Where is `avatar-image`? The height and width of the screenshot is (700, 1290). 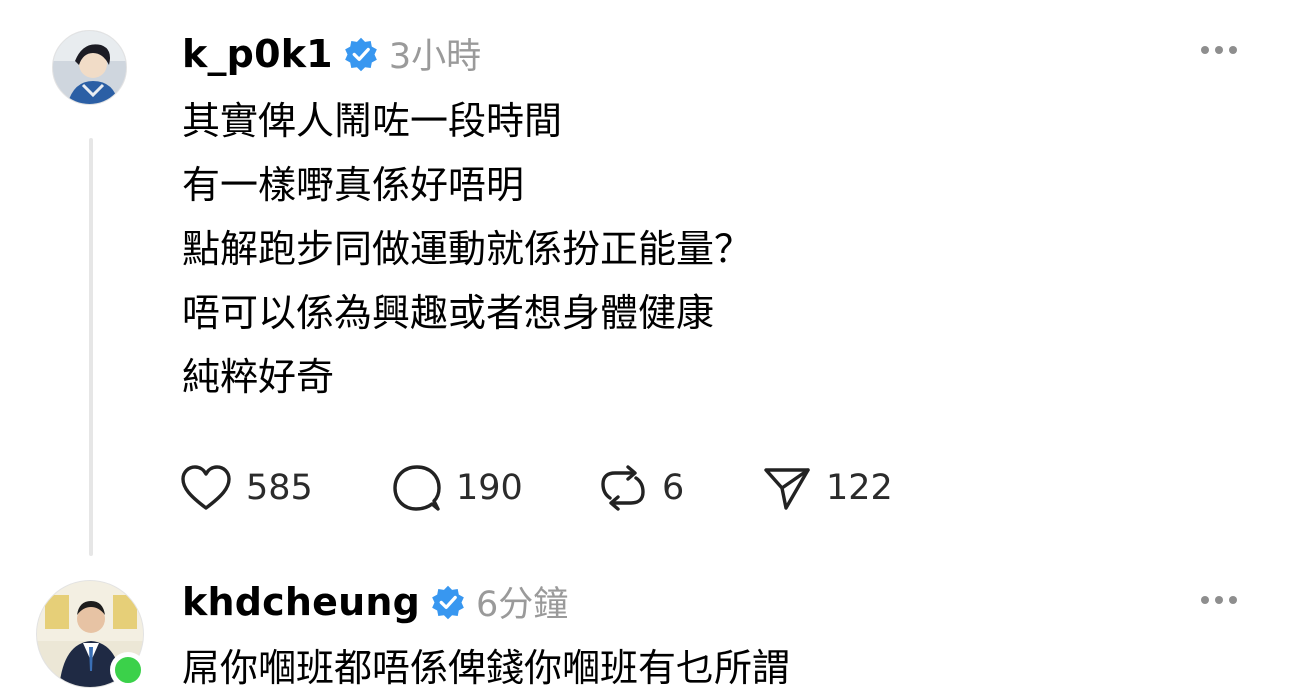
avatar-image is located at coordinates (89, 67).